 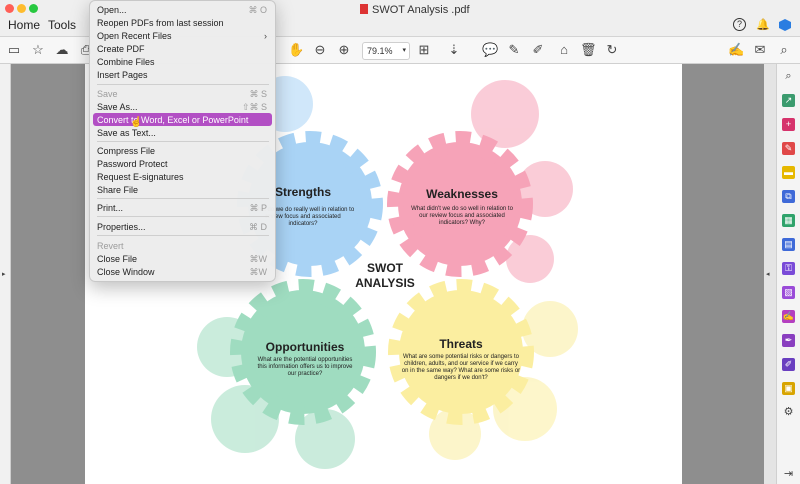 I want to click on request-signatures-icon: ✒, so click(x=788, y=340).